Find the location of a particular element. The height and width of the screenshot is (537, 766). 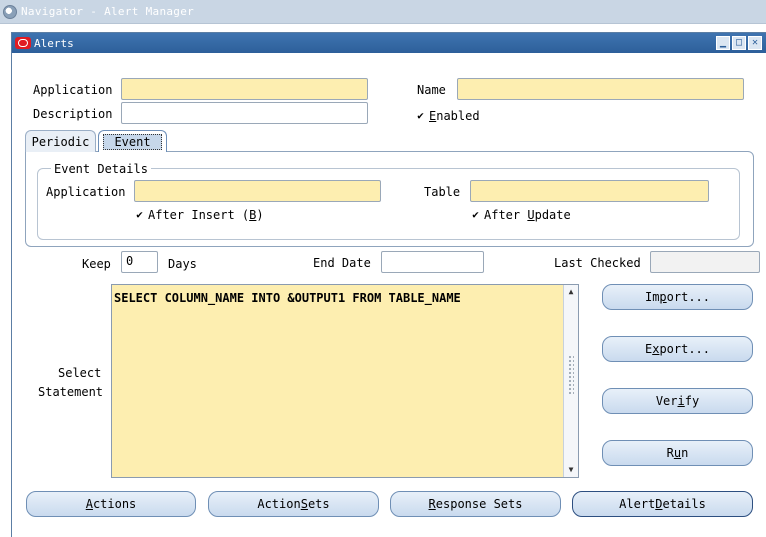

after-update-checkbox: ✔ After Update is located at coordinates (520, 215).